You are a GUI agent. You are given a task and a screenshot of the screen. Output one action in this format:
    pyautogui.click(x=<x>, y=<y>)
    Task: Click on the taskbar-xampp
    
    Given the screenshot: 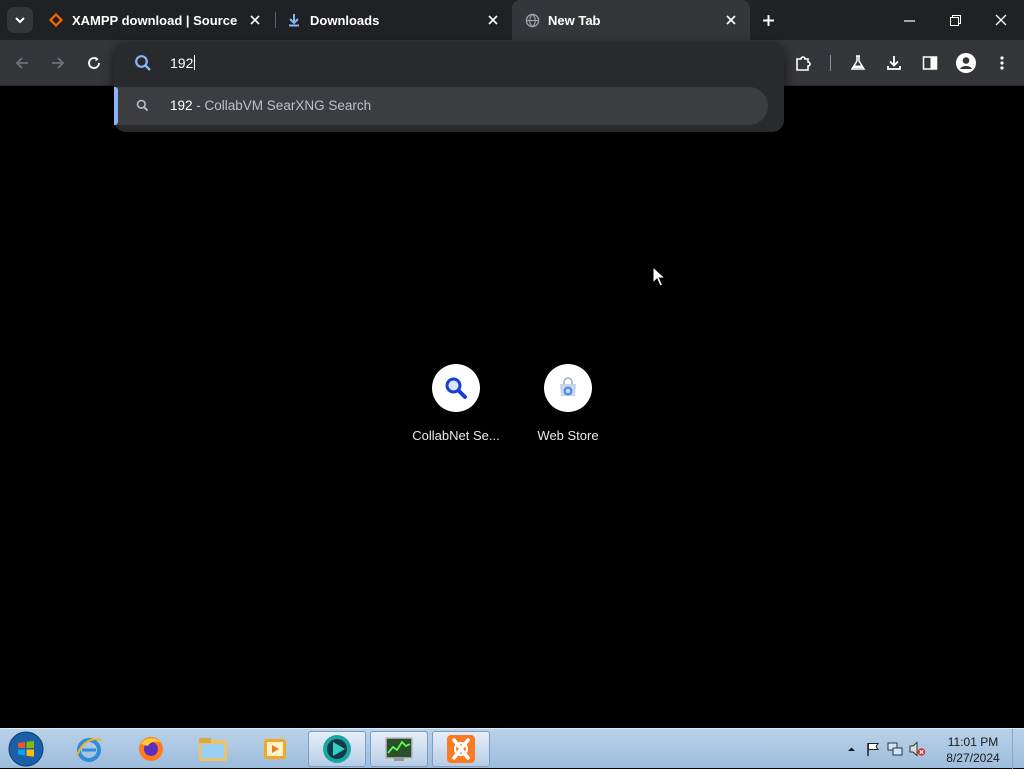 What is the action you would take?
    pyautogui.click(x=461, y=749)
    